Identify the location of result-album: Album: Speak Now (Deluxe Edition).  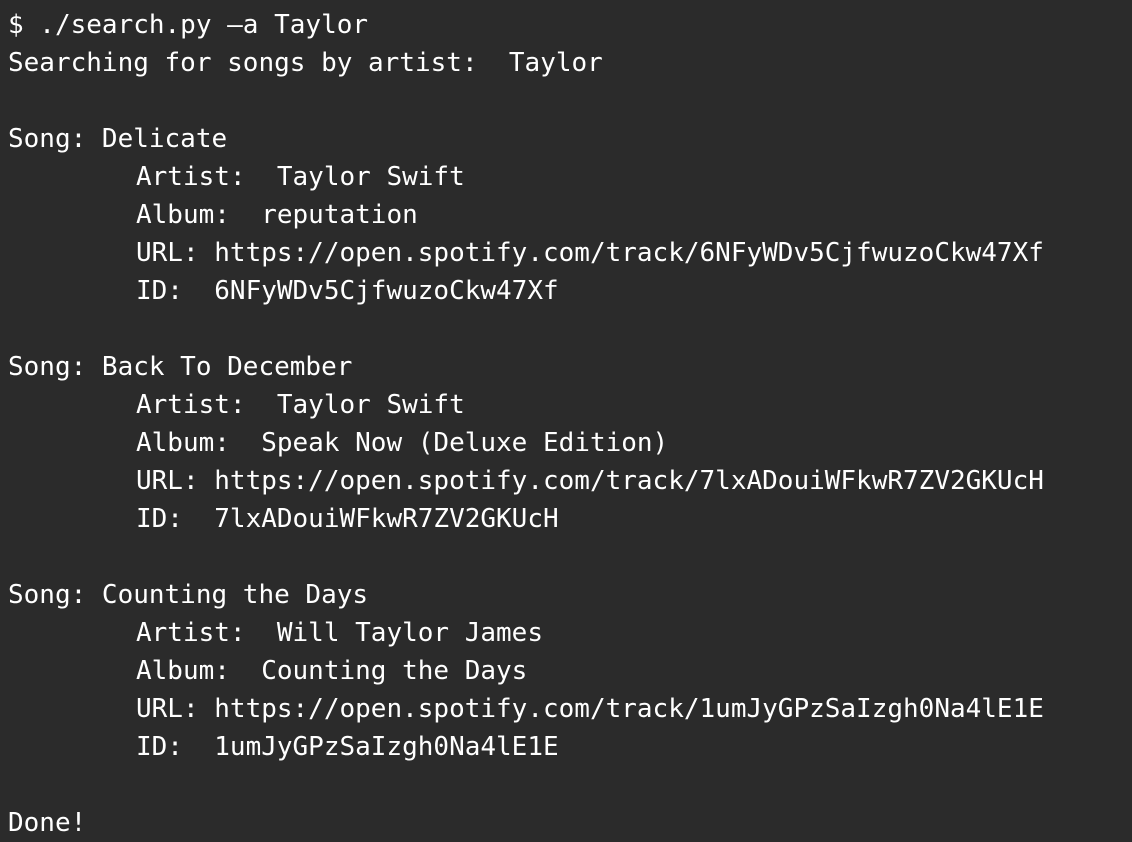
(402, 443).